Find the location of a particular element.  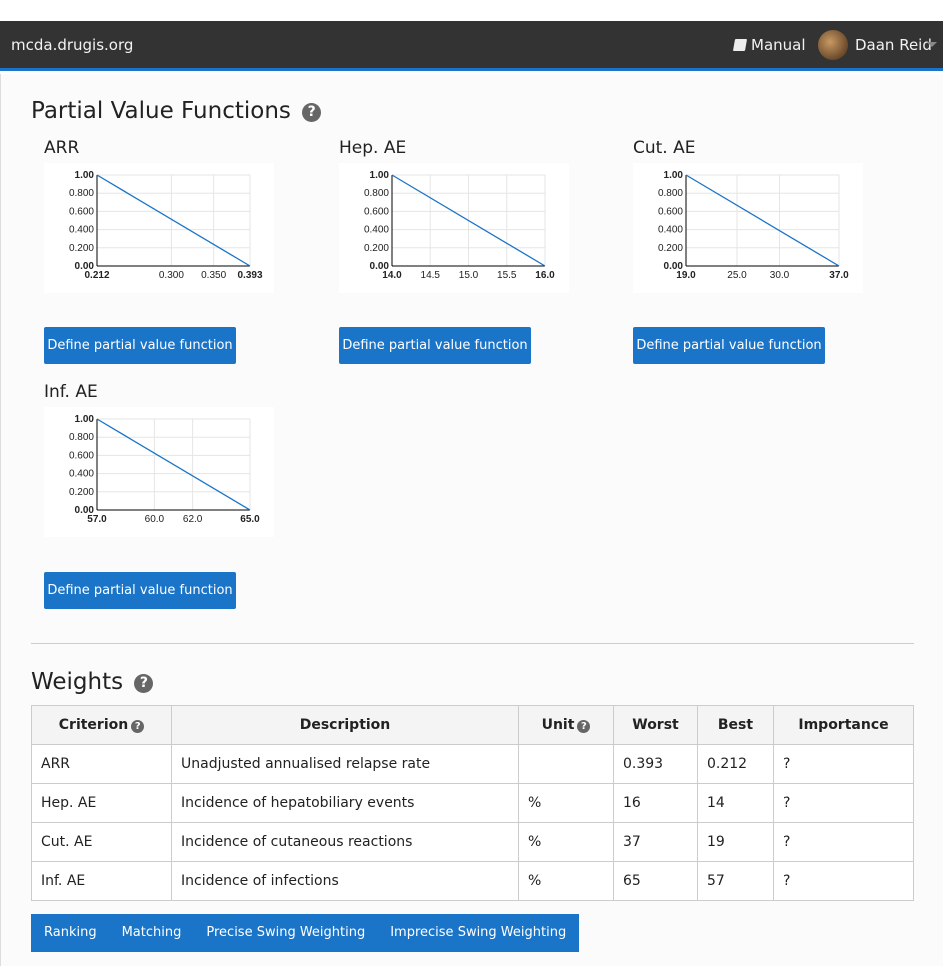

cell-criterion: ARR is located at coordinates (101, 764).